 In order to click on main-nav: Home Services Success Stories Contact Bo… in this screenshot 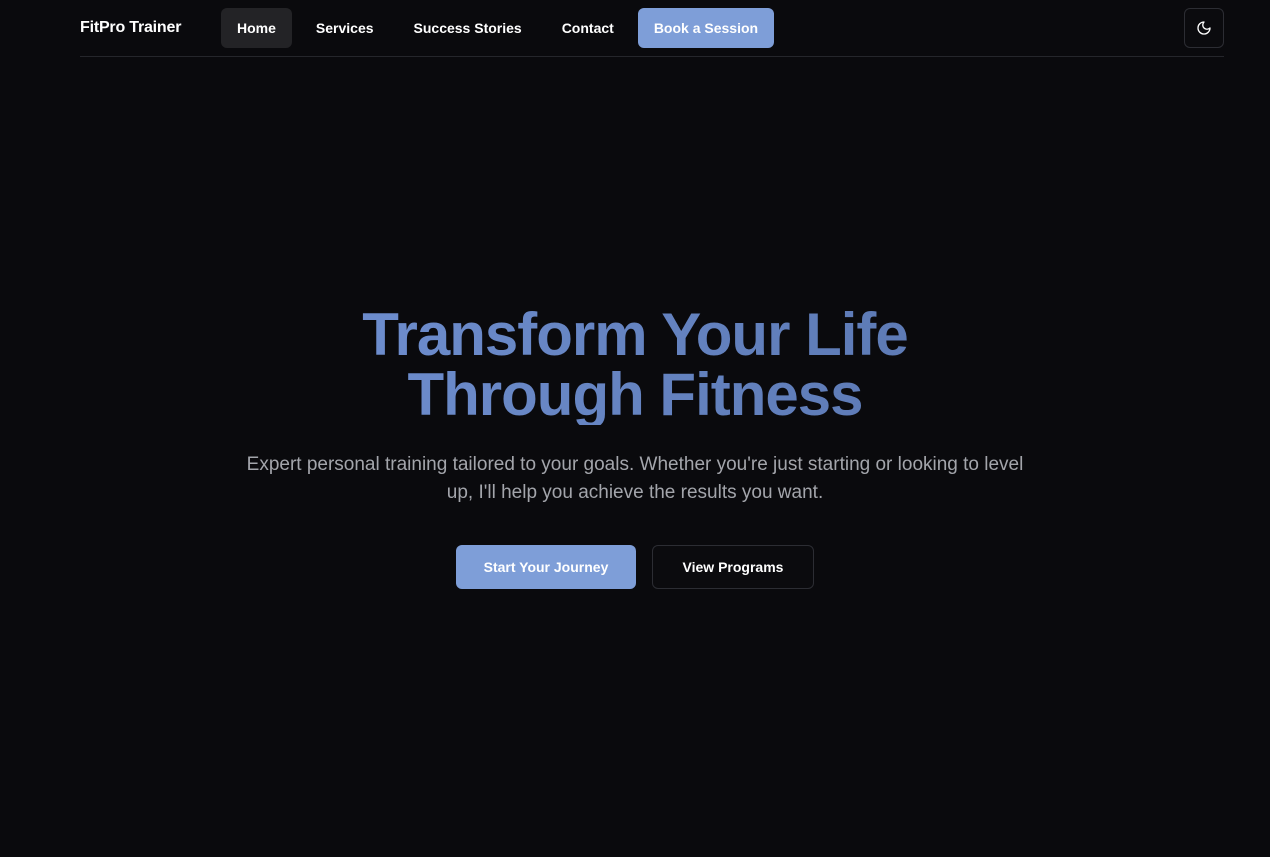, I will do `click(498, 28)`.